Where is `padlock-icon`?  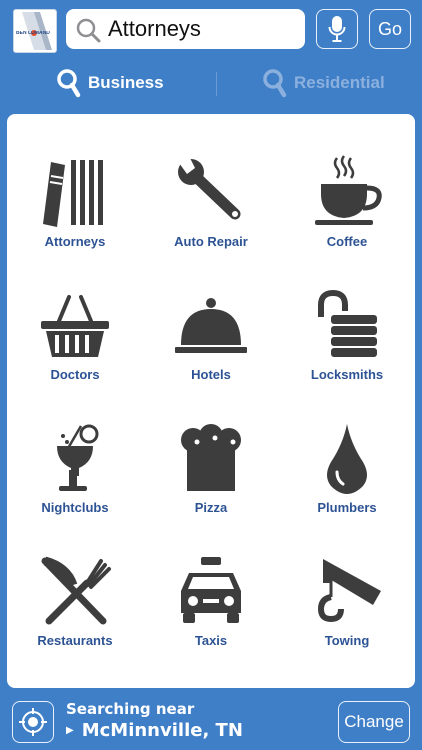 padlock-icon is located at coordinates (347, 323).